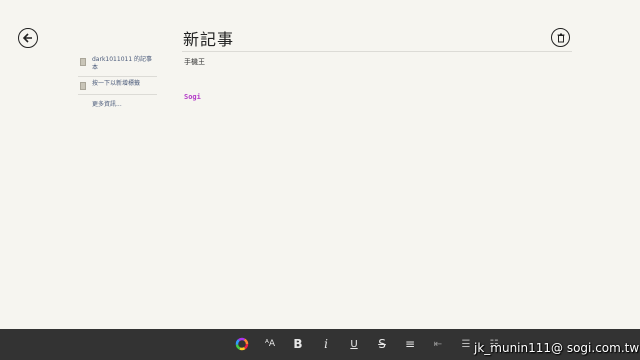 Image resolution: width=640 pixels, height=360 pixels. I want to click on sidebar-item-label: dark1011011 的記事本, so click(122, 63).